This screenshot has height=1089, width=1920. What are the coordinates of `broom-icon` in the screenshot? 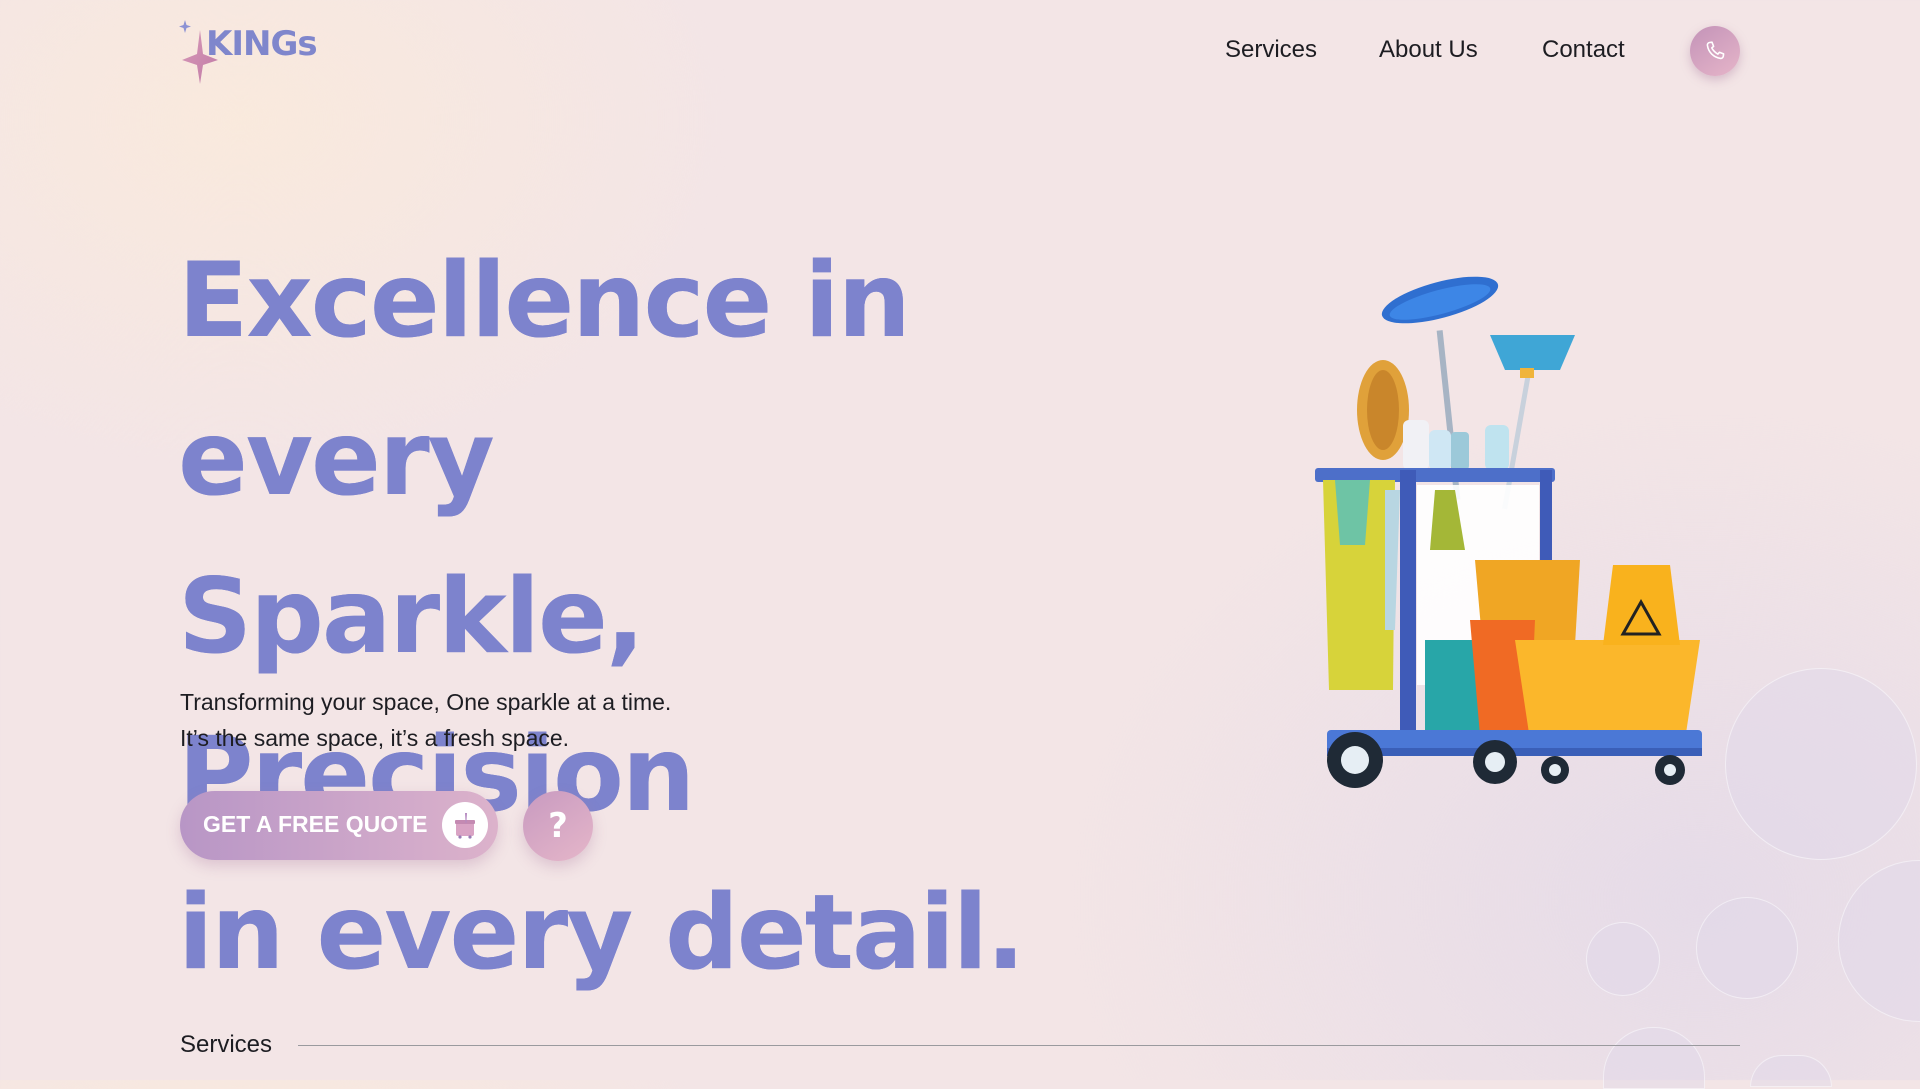 It's located at (1532, 422).